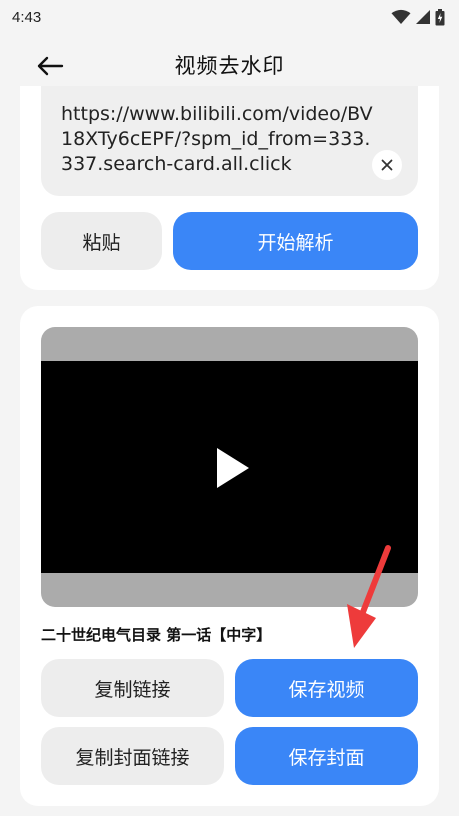 This screenshot has height=816, width=459. I want to click on save-video-button: 保存视频, so click(326, 688).